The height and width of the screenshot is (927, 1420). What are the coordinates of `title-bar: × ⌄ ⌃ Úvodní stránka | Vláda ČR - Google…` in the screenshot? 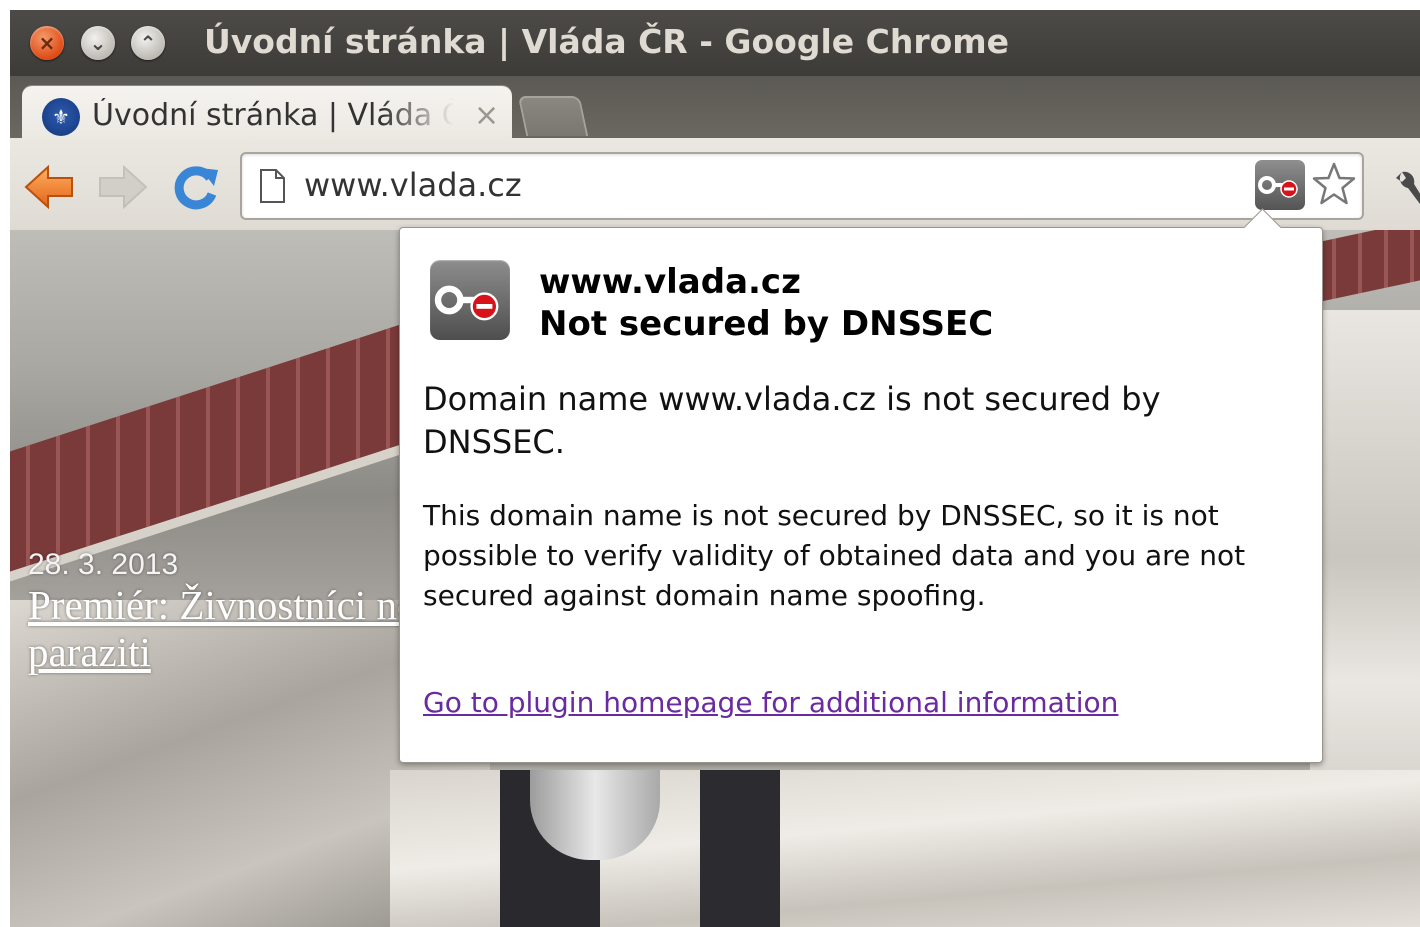 It's located at (715, 43).